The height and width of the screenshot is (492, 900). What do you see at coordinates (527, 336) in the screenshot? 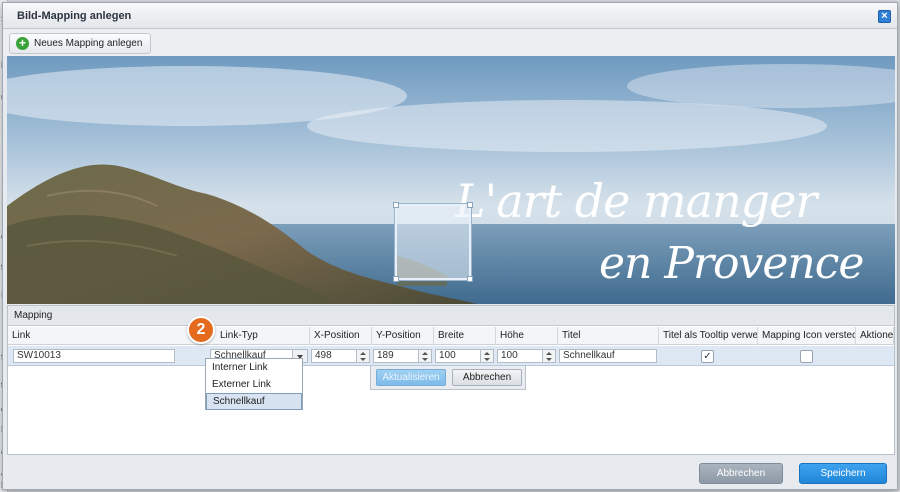
I see `column-header-height: Höhe` at bounding box center [527, 336].